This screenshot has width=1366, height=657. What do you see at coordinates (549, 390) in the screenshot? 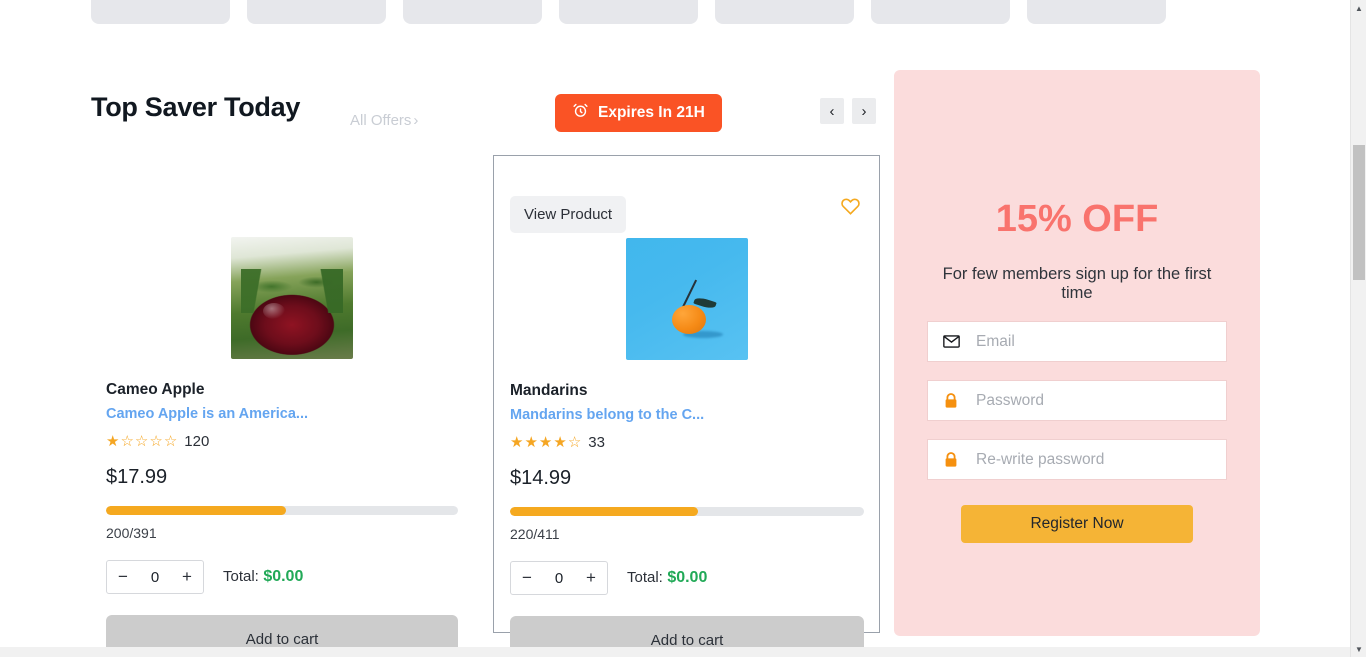
I see `product-name: Mandarins` at bounding box center [549, 390].